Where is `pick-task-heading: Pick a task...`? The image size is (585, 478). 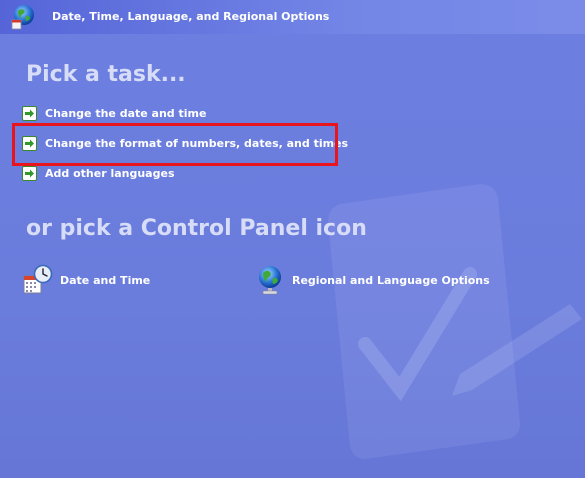 pick-task-heading: Pick a task... is located at coordinates (106, 74).